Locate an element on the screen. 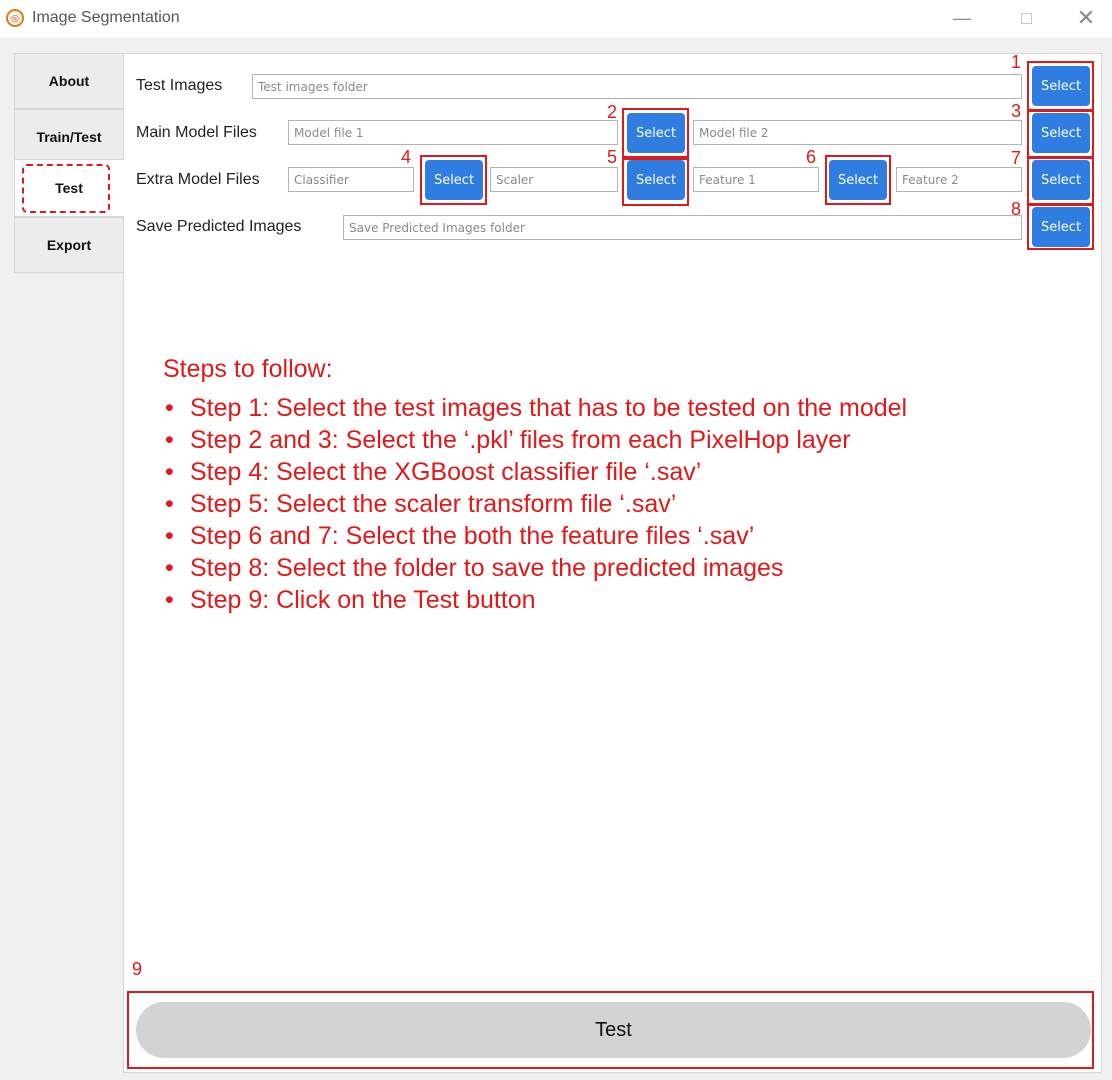  test-button: Test is located at coordinates (613, 1030).